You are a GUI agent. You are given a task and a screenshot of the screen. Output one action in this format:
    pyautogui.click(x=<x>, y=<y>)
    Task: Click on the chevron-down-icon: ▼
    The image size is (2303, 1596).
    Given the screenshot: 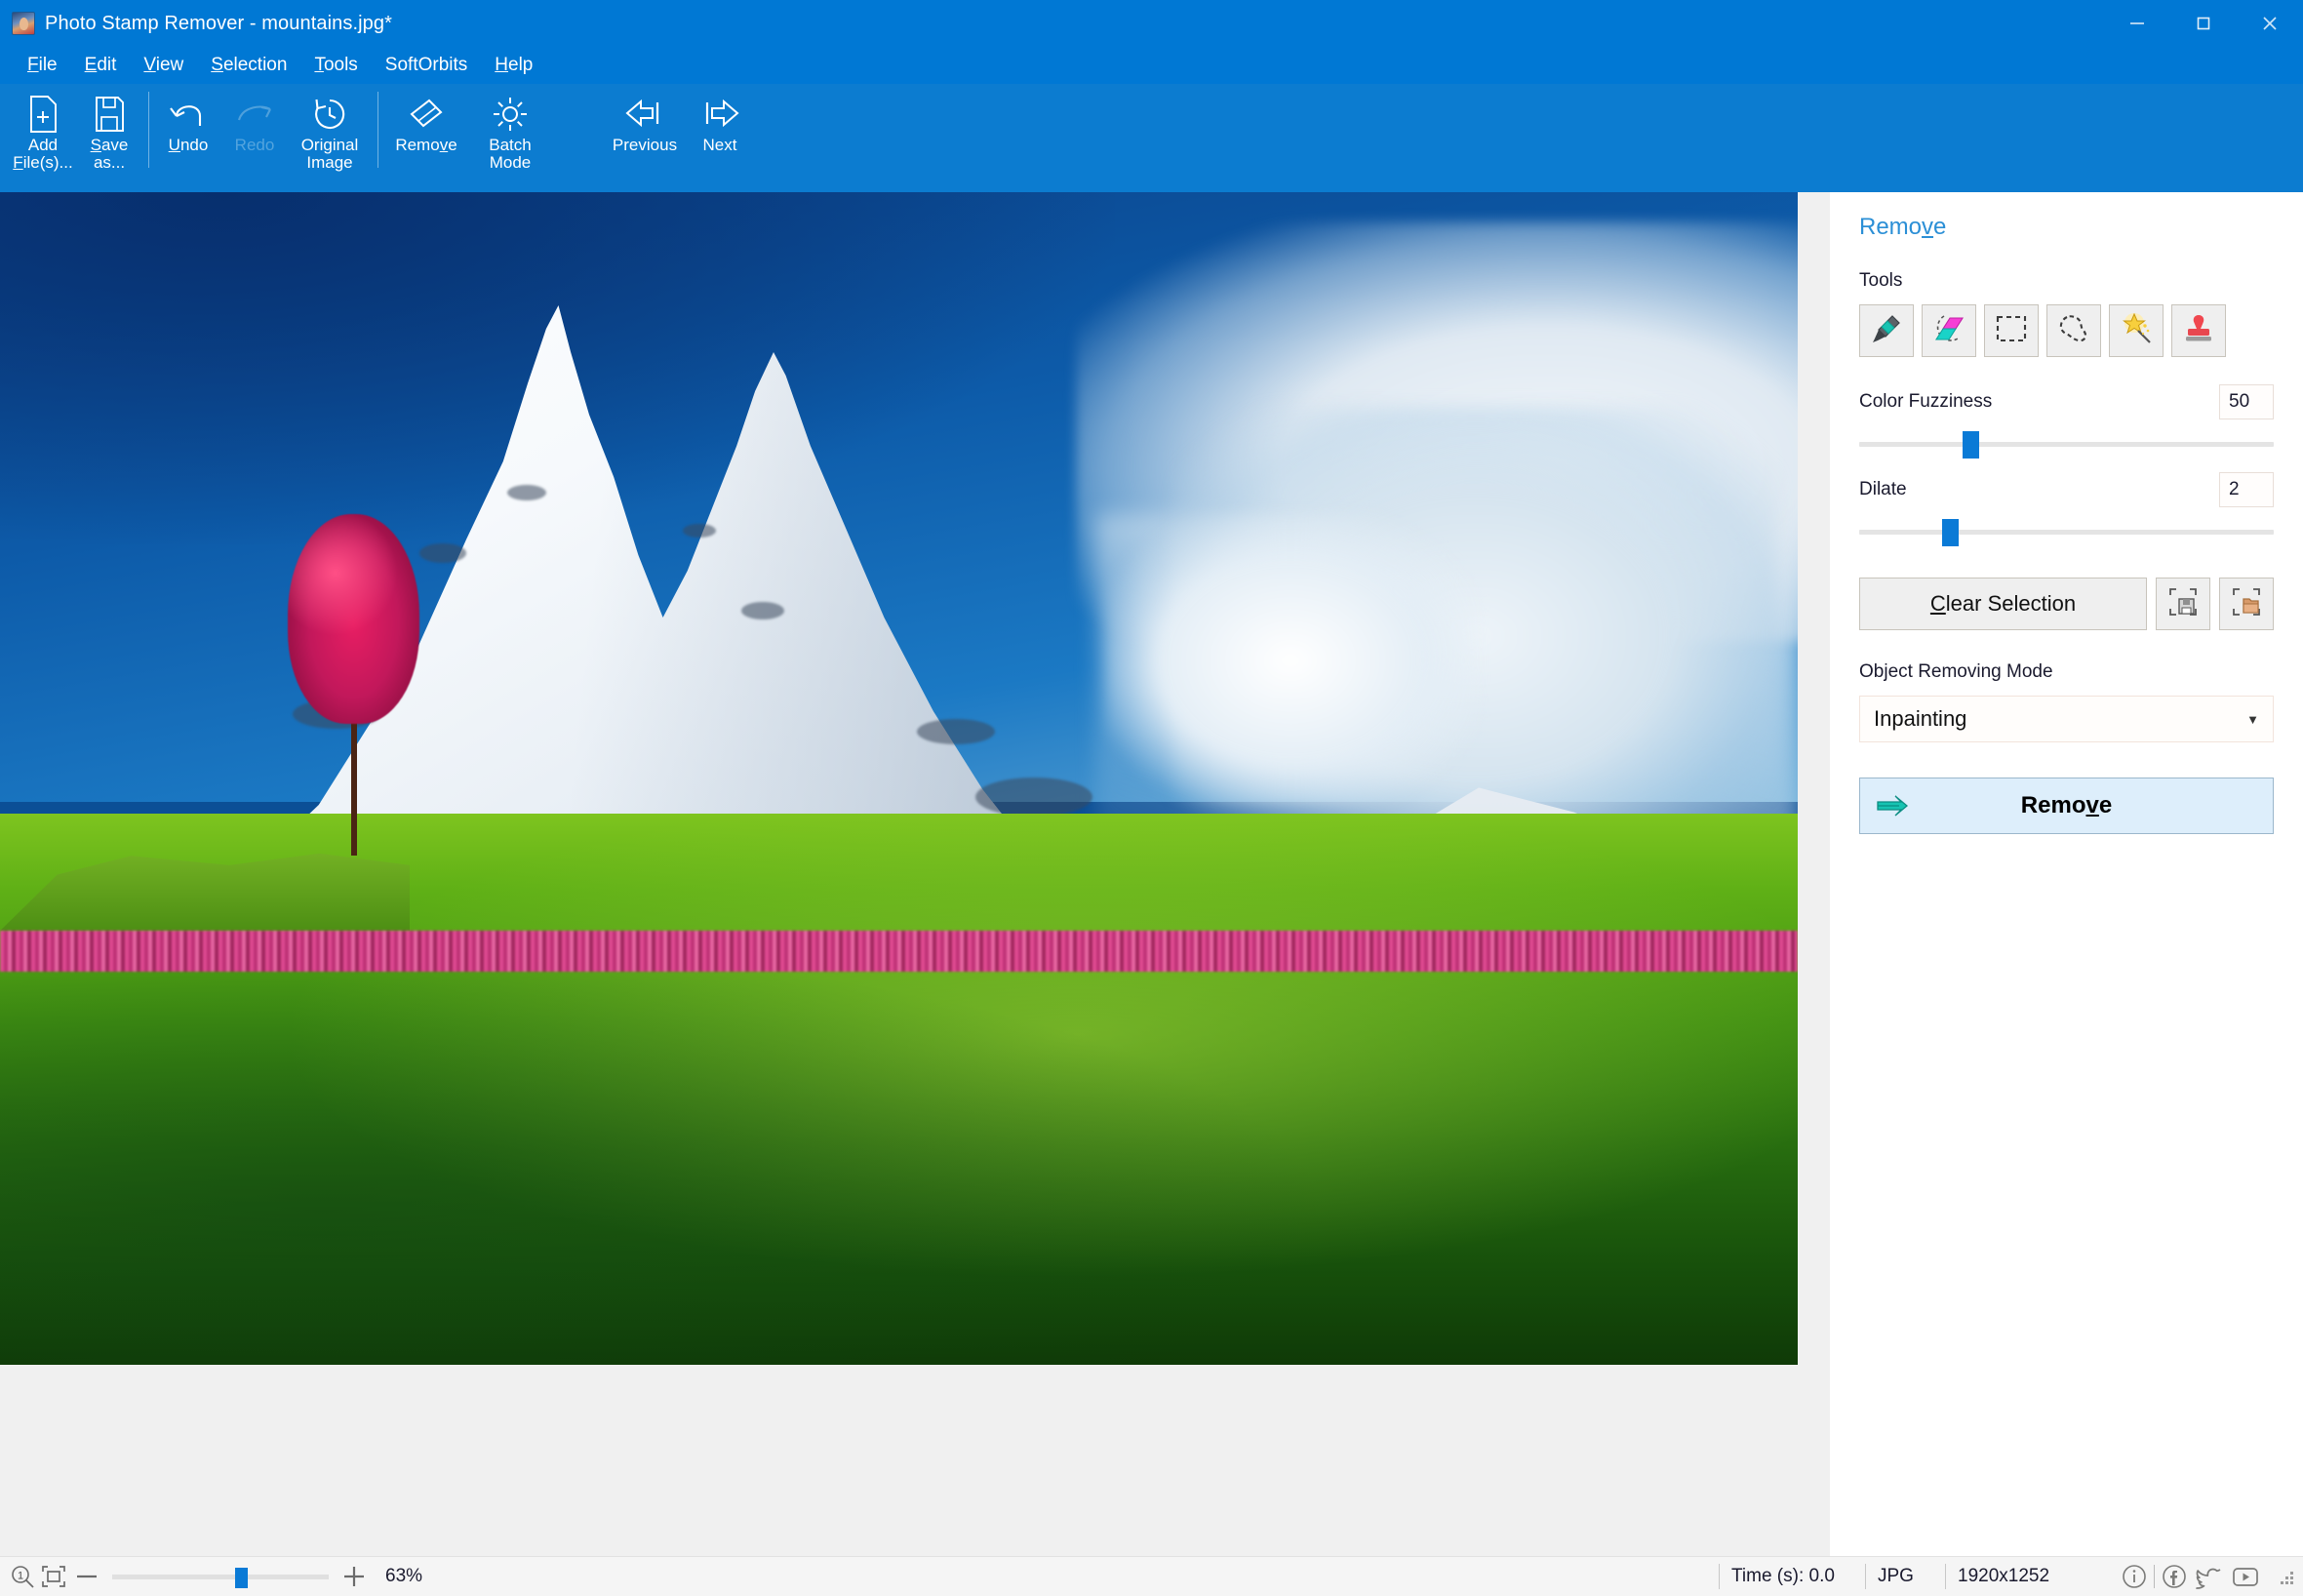 What is the action you would take?
    pyautogui.click(x=2252, y=719)
    